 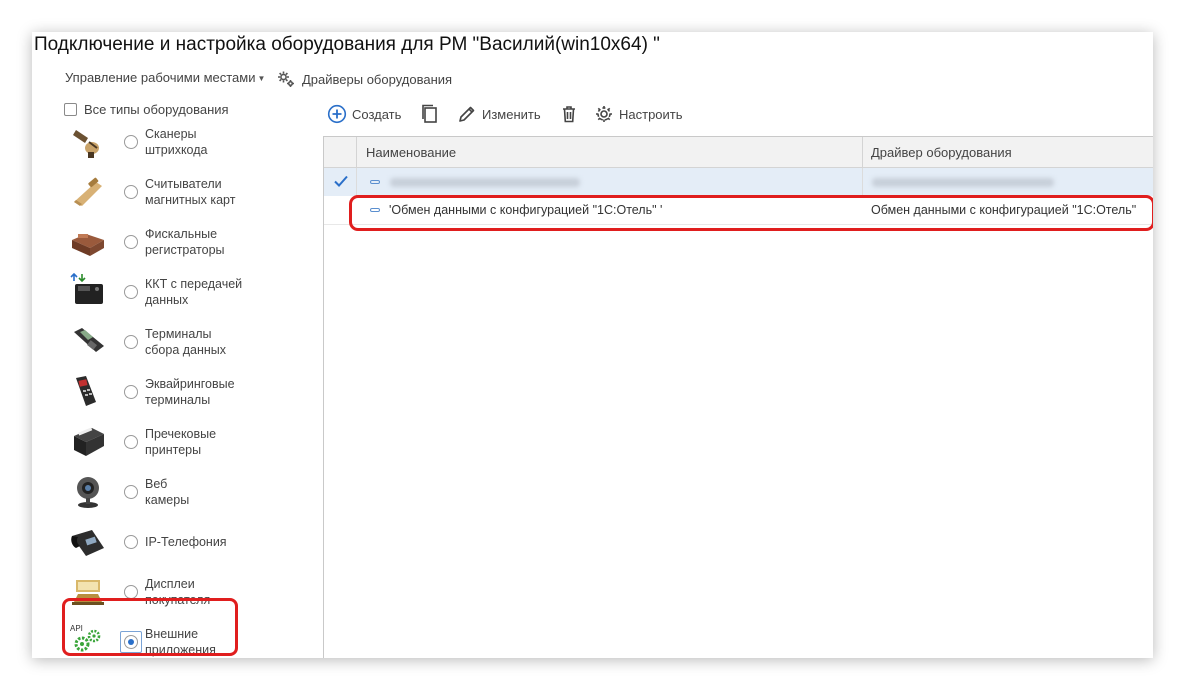 I want to click on label-line: камеры, so click(x=167, y=500).